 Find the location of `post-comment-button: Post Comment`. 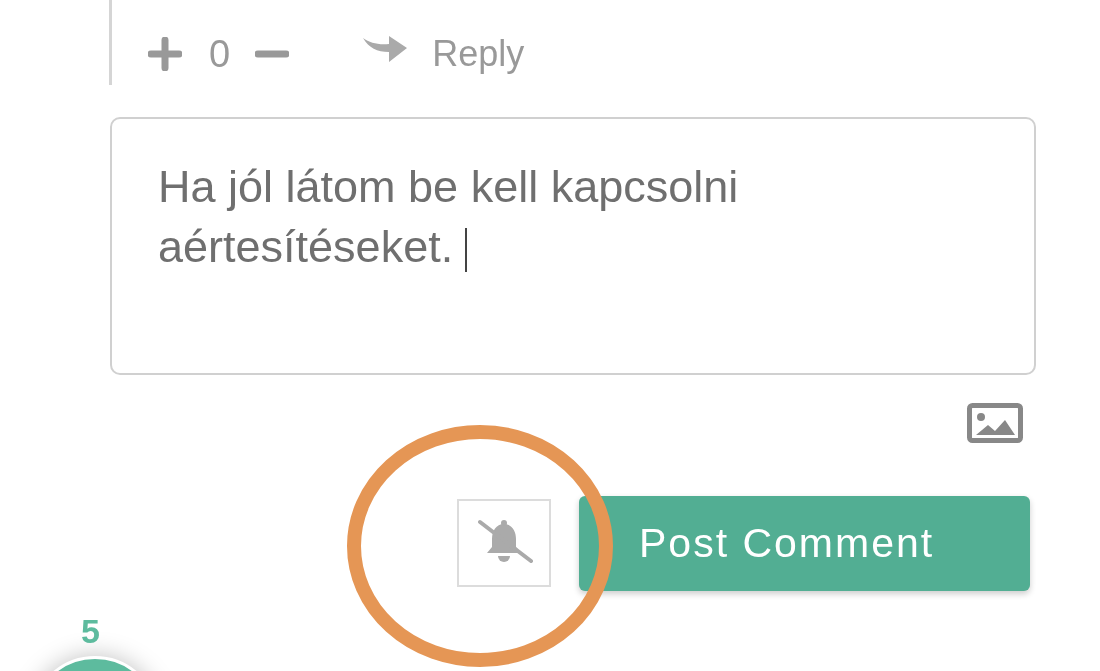

post-comment-button: Post Comment is located at coordinates (804, 543).